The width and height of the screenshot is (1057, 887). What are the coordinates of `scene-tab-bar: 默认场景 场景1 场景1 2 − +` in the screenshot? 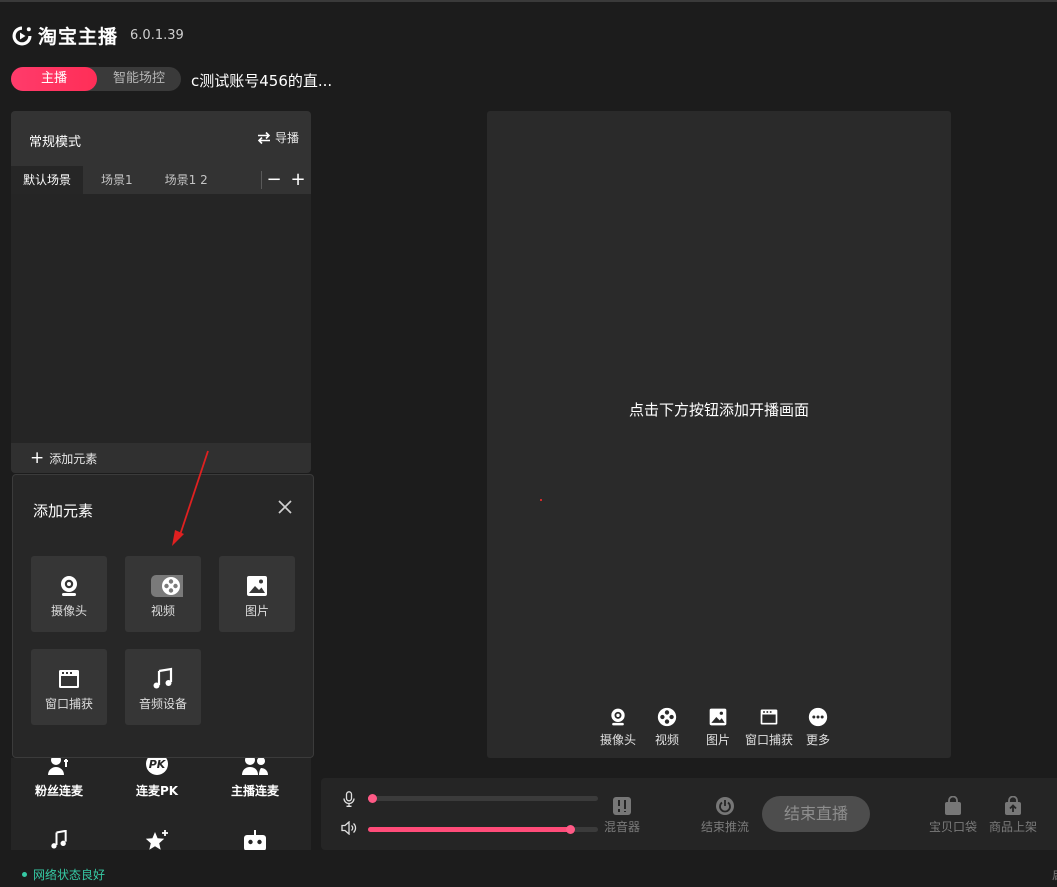 It's located at (161, 180).